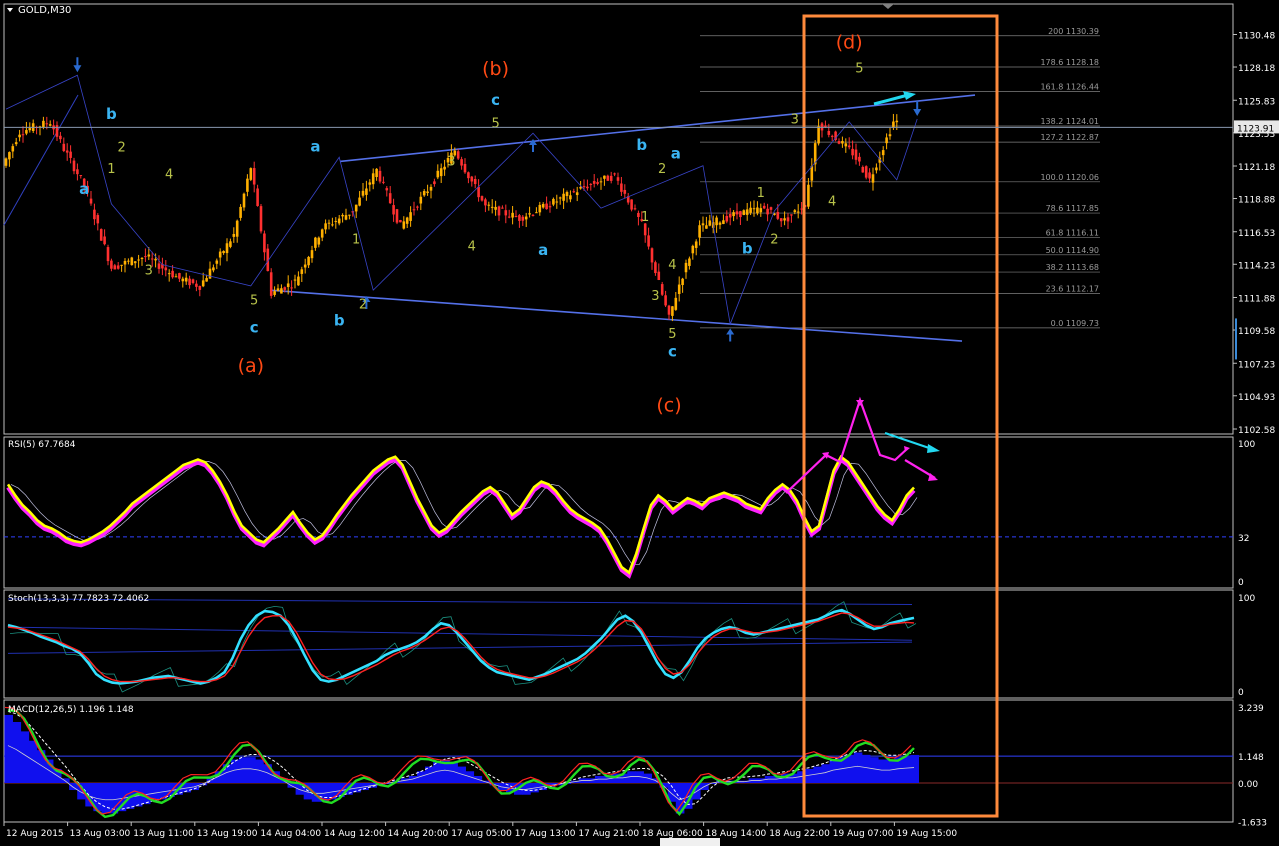  What do you see at coordinates (690, 842) in the screenshot?
I see `time-scroll-marker` at bounding box center [690, 842].